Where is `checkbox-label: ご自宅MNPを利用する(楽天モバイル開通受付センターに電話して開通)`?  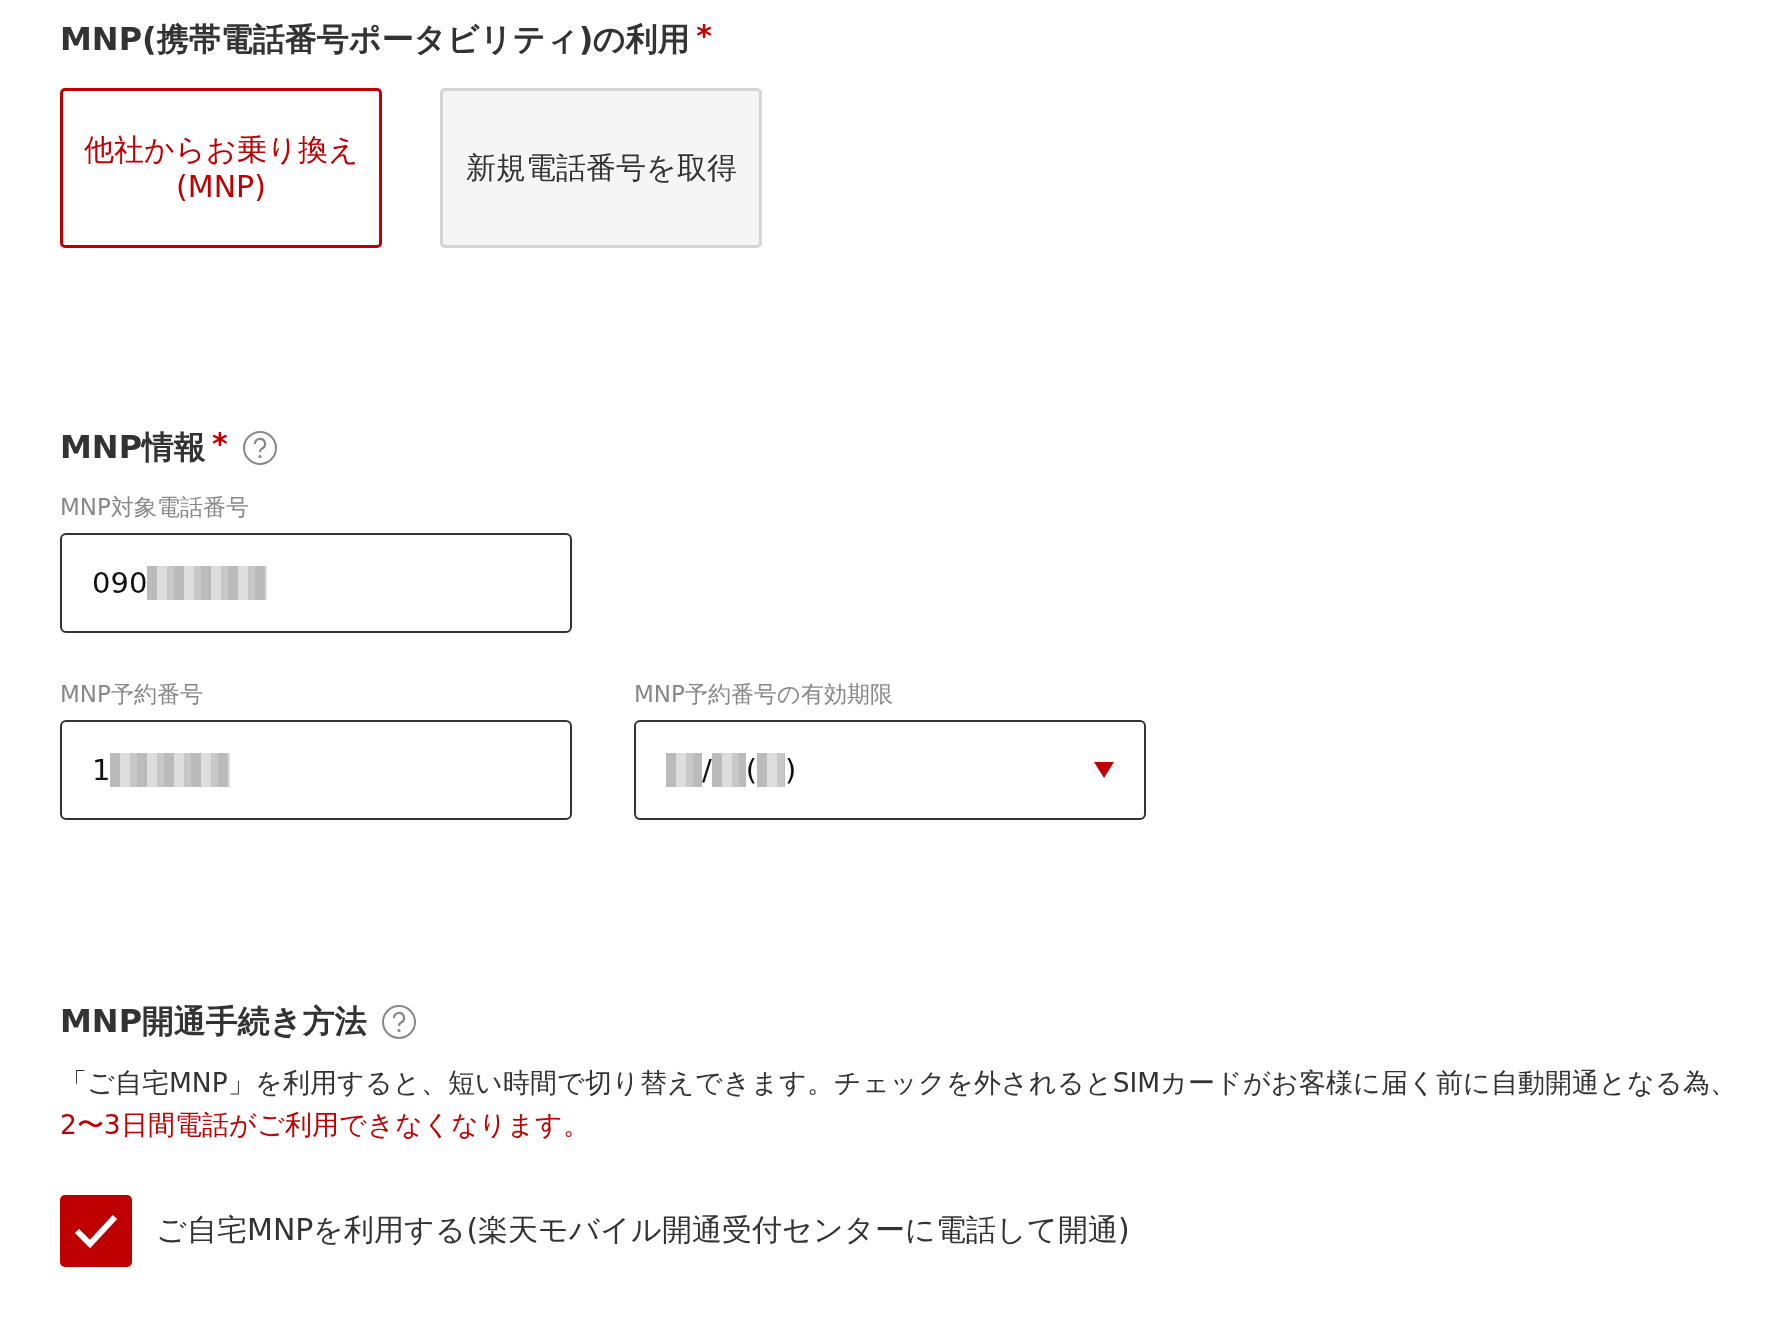
checkbox-label: ご自宅MNPを利用する(楽天モバイル開通受付センターに電話して開通) is located at coordinates (643, 1231).